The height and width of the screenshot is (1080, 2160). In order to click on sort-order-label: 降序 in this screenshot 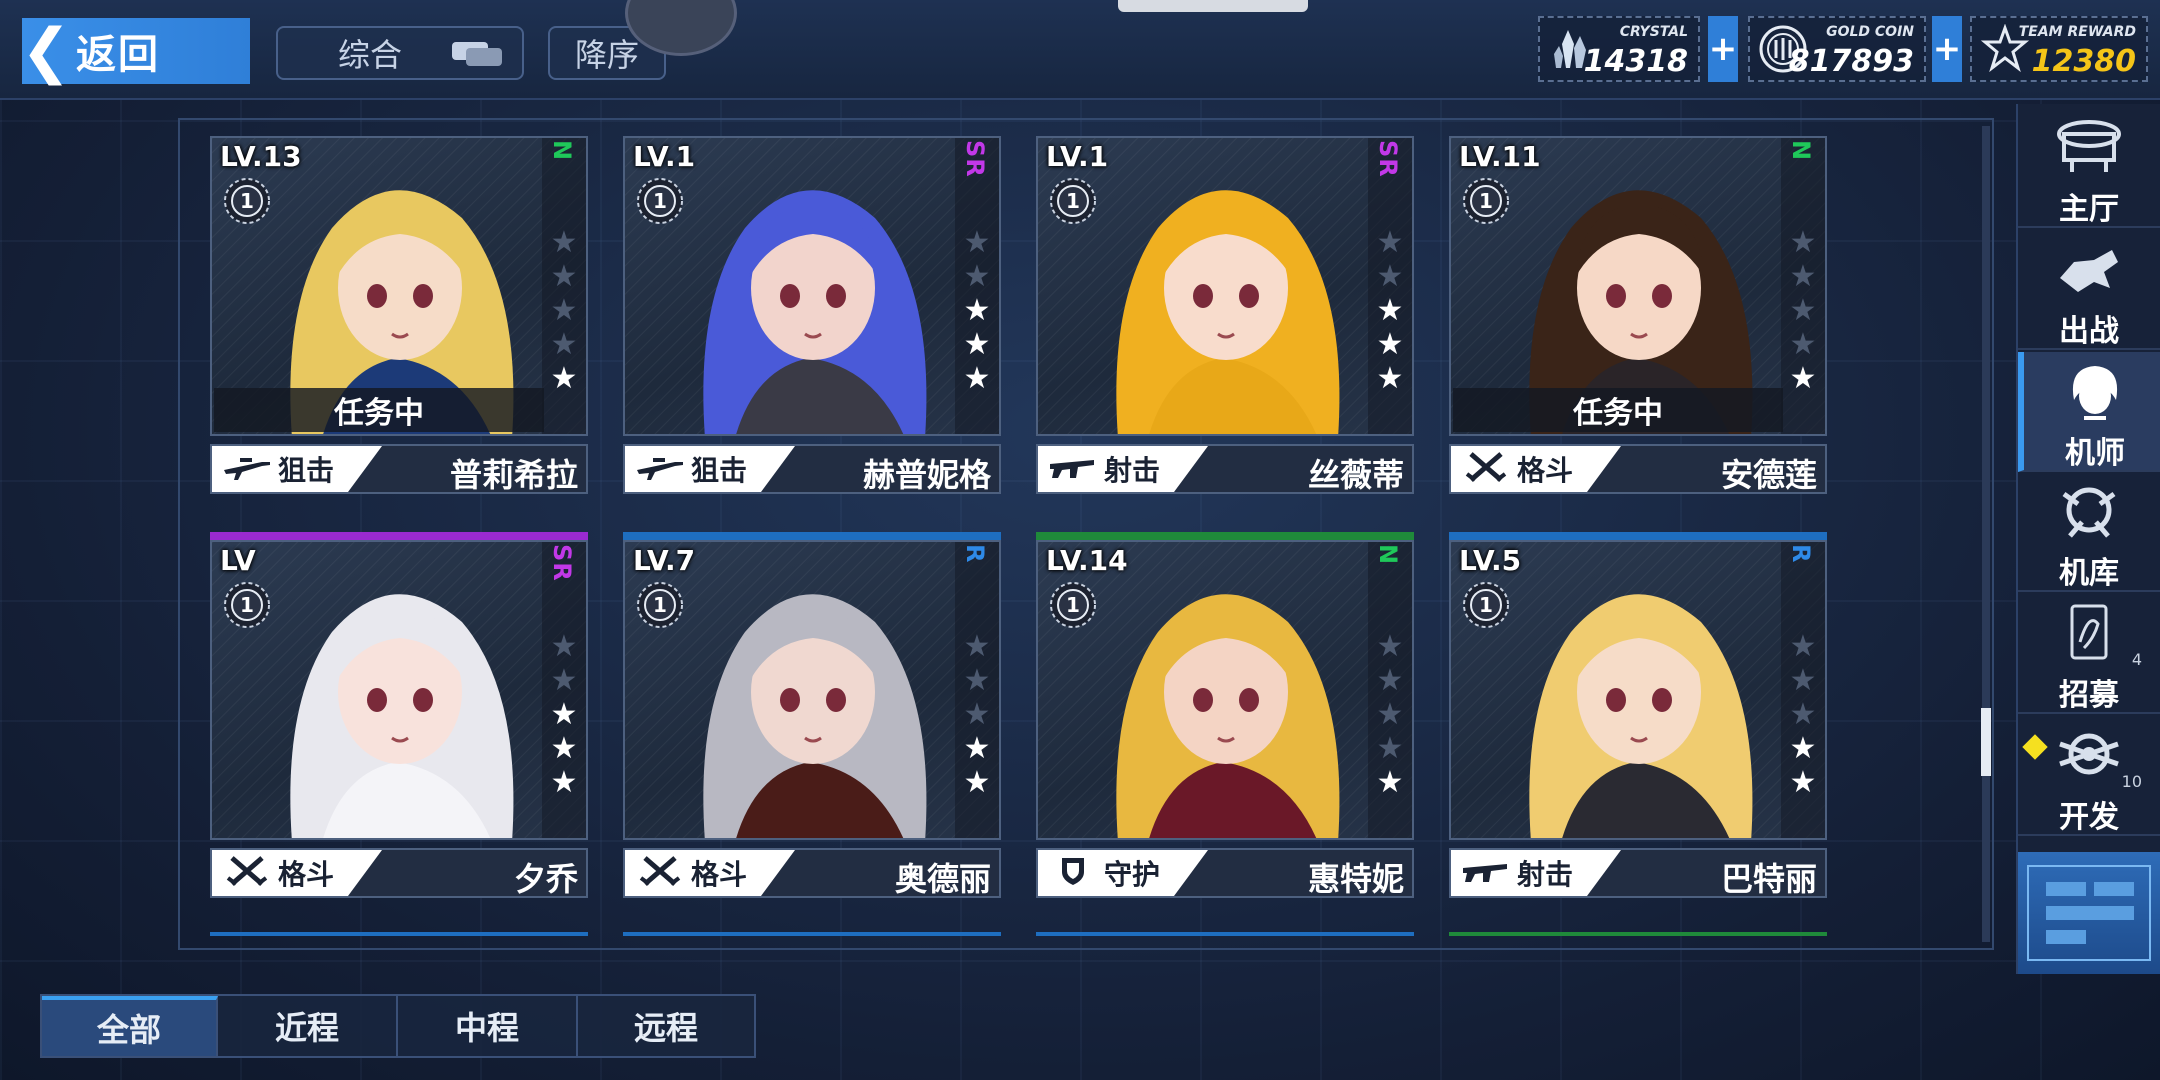, I will do `click(606, 55)`.